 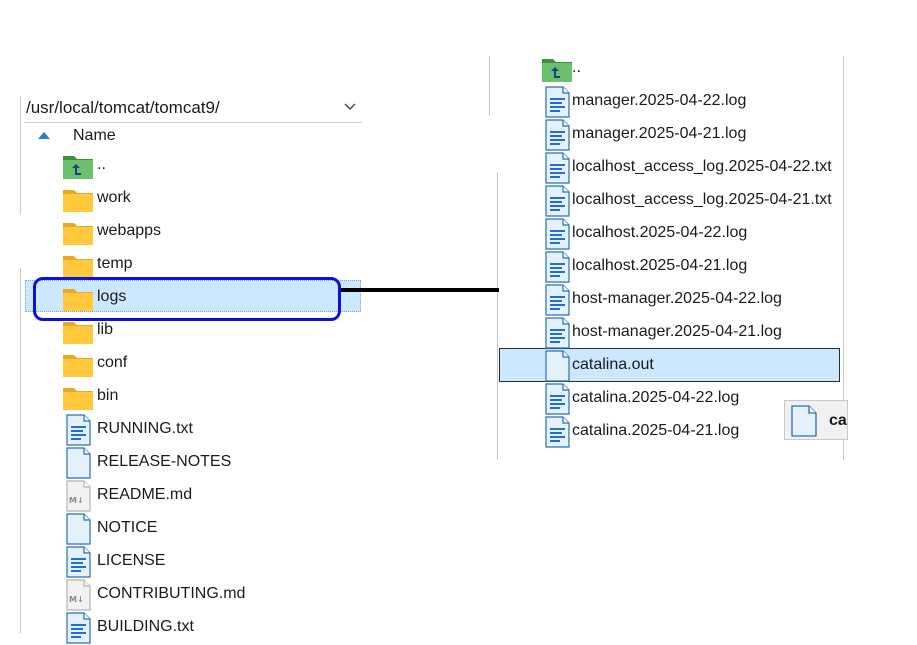 I want to click on item-label: localhost_access_log.2025-04-22.txt, so click(x=702, y=166).